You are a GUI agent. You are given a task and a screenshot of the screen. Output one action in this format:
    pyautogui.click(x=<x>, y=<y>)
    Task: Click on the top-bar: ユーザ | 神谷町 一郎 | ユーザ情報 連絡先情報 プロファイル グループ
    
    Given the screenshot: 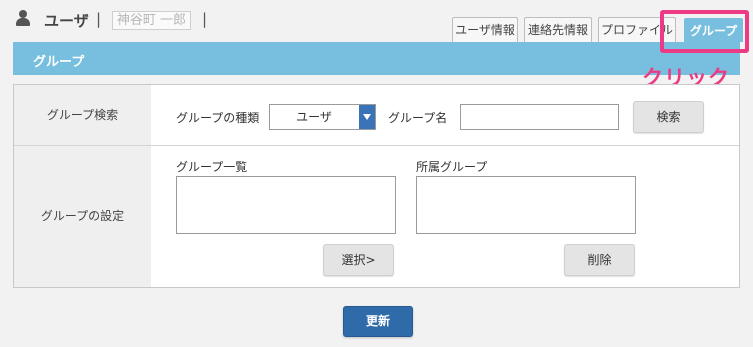 What is the action you would take?
    pyautogui.click(x=376, y=22)
    